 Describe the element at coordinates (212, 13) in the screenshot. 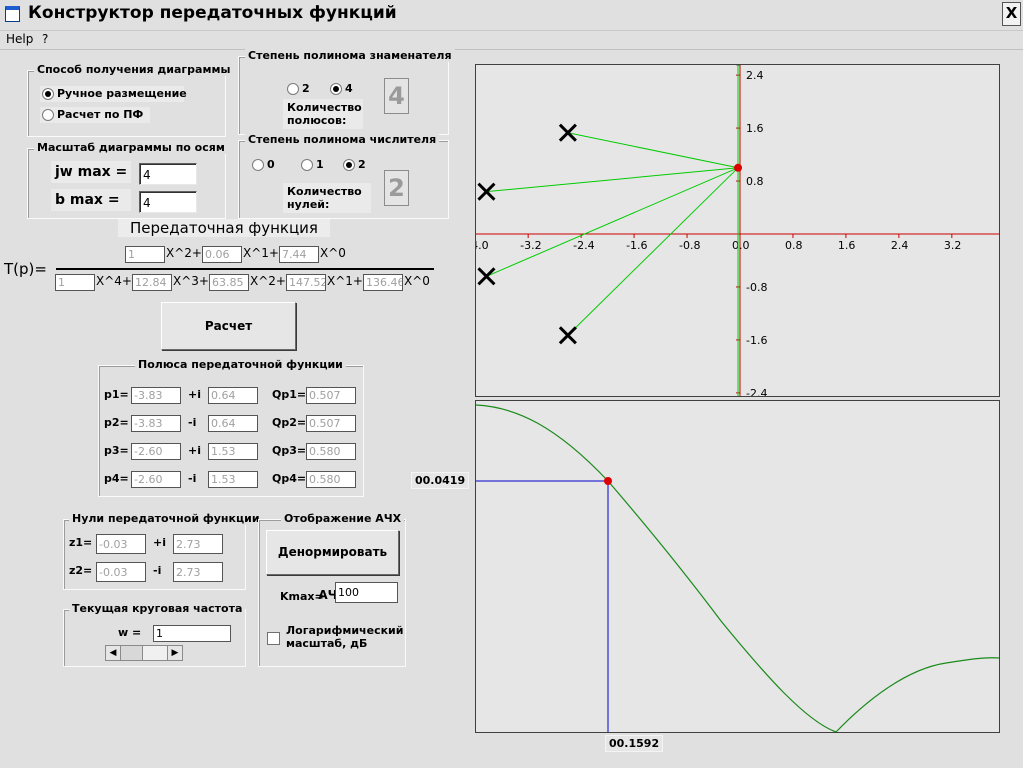

I see `window-title: Конструктор передаточных функций` at that location.